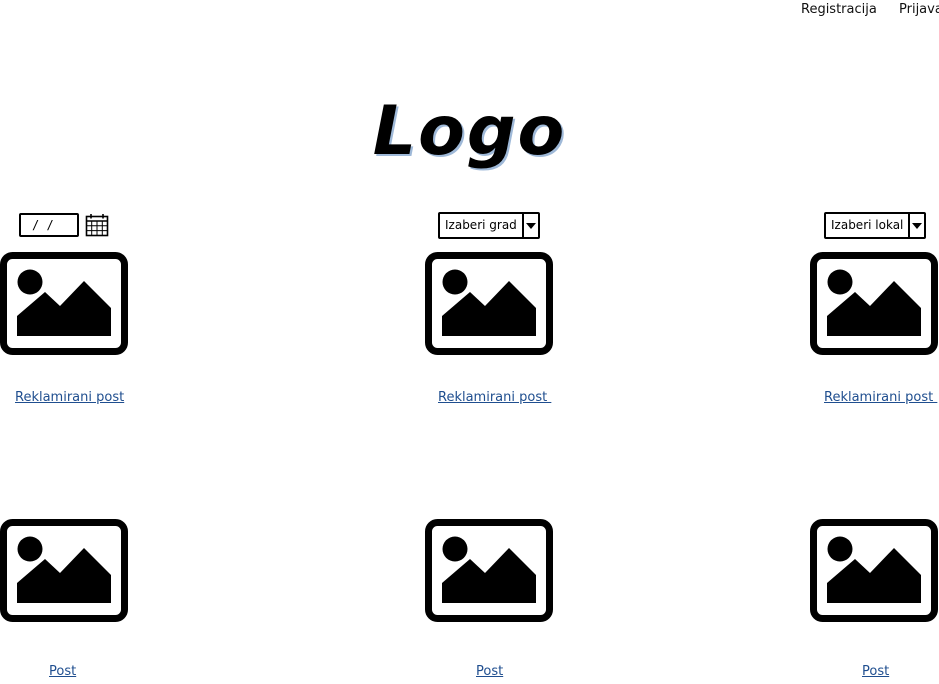  Describe the element at coordinates (481, 225) in the screenshot. I see `city-select-value: Izaberi grad` at that location.